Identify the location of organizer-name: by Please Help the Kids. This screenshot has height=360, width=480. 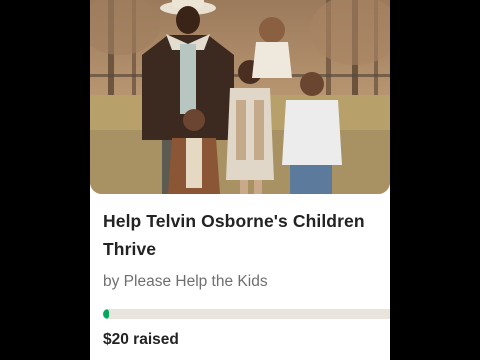
(185, 281).